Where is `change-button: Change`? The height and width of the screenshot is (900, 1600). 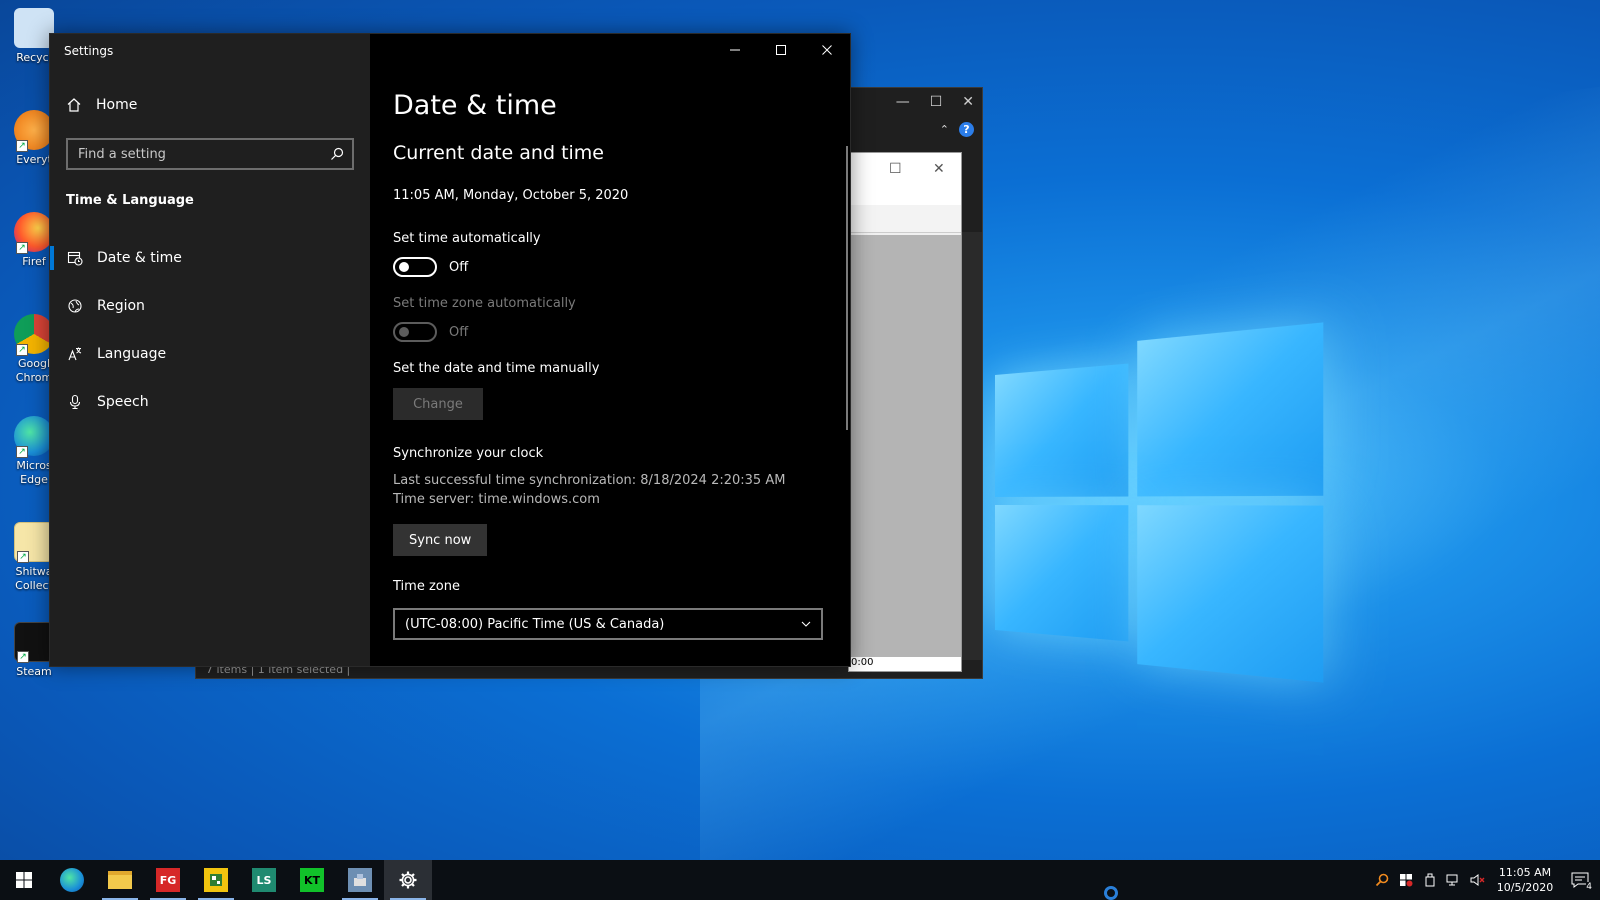 change-button: Change is located at coordinates (438, 404).